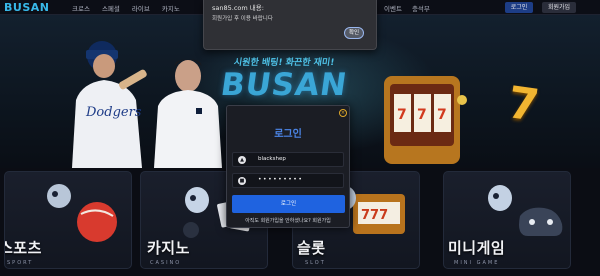  I want to click on site-logo: BUSAN, so click(26, 7).